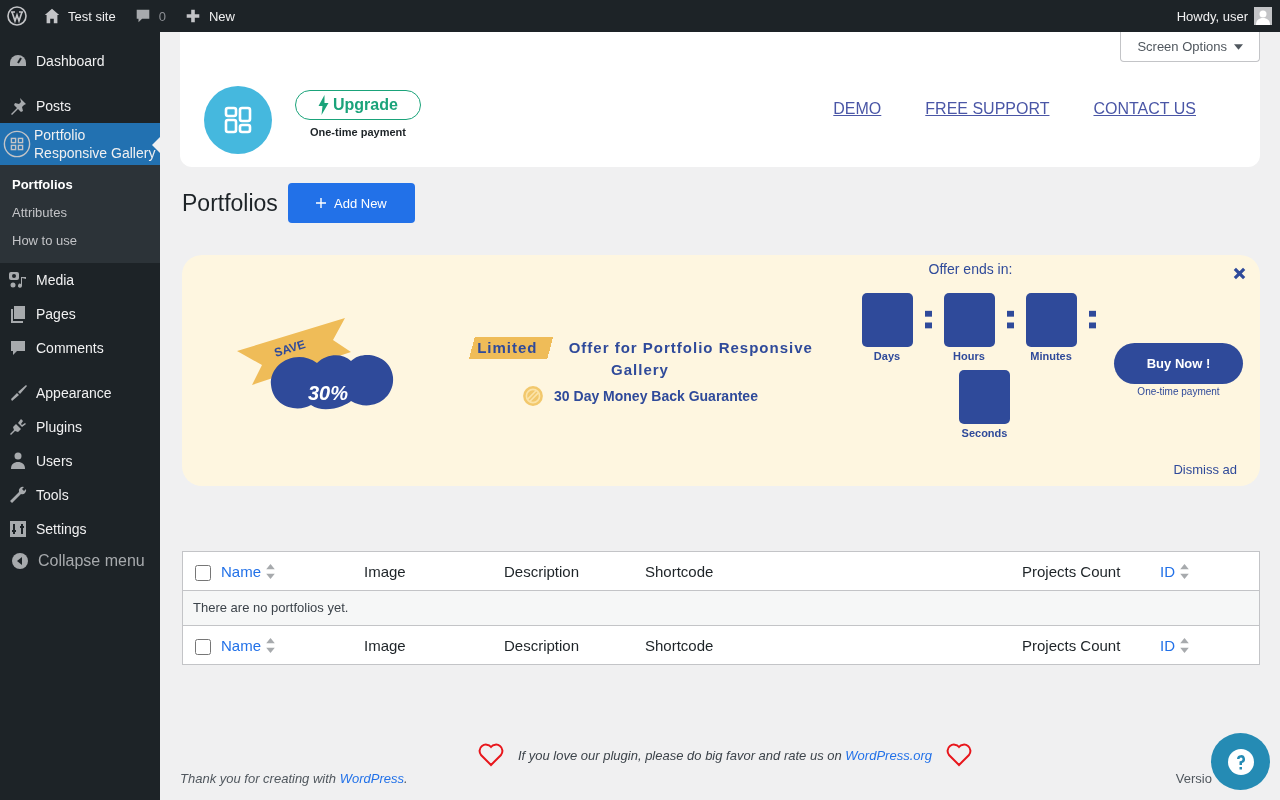 Image resolution: width=1280 pixels, height=800 pixels. Describe the element at coordinates (1190, 47) in the screenshot. I see `screen-options-button: Screen Options` at that location.